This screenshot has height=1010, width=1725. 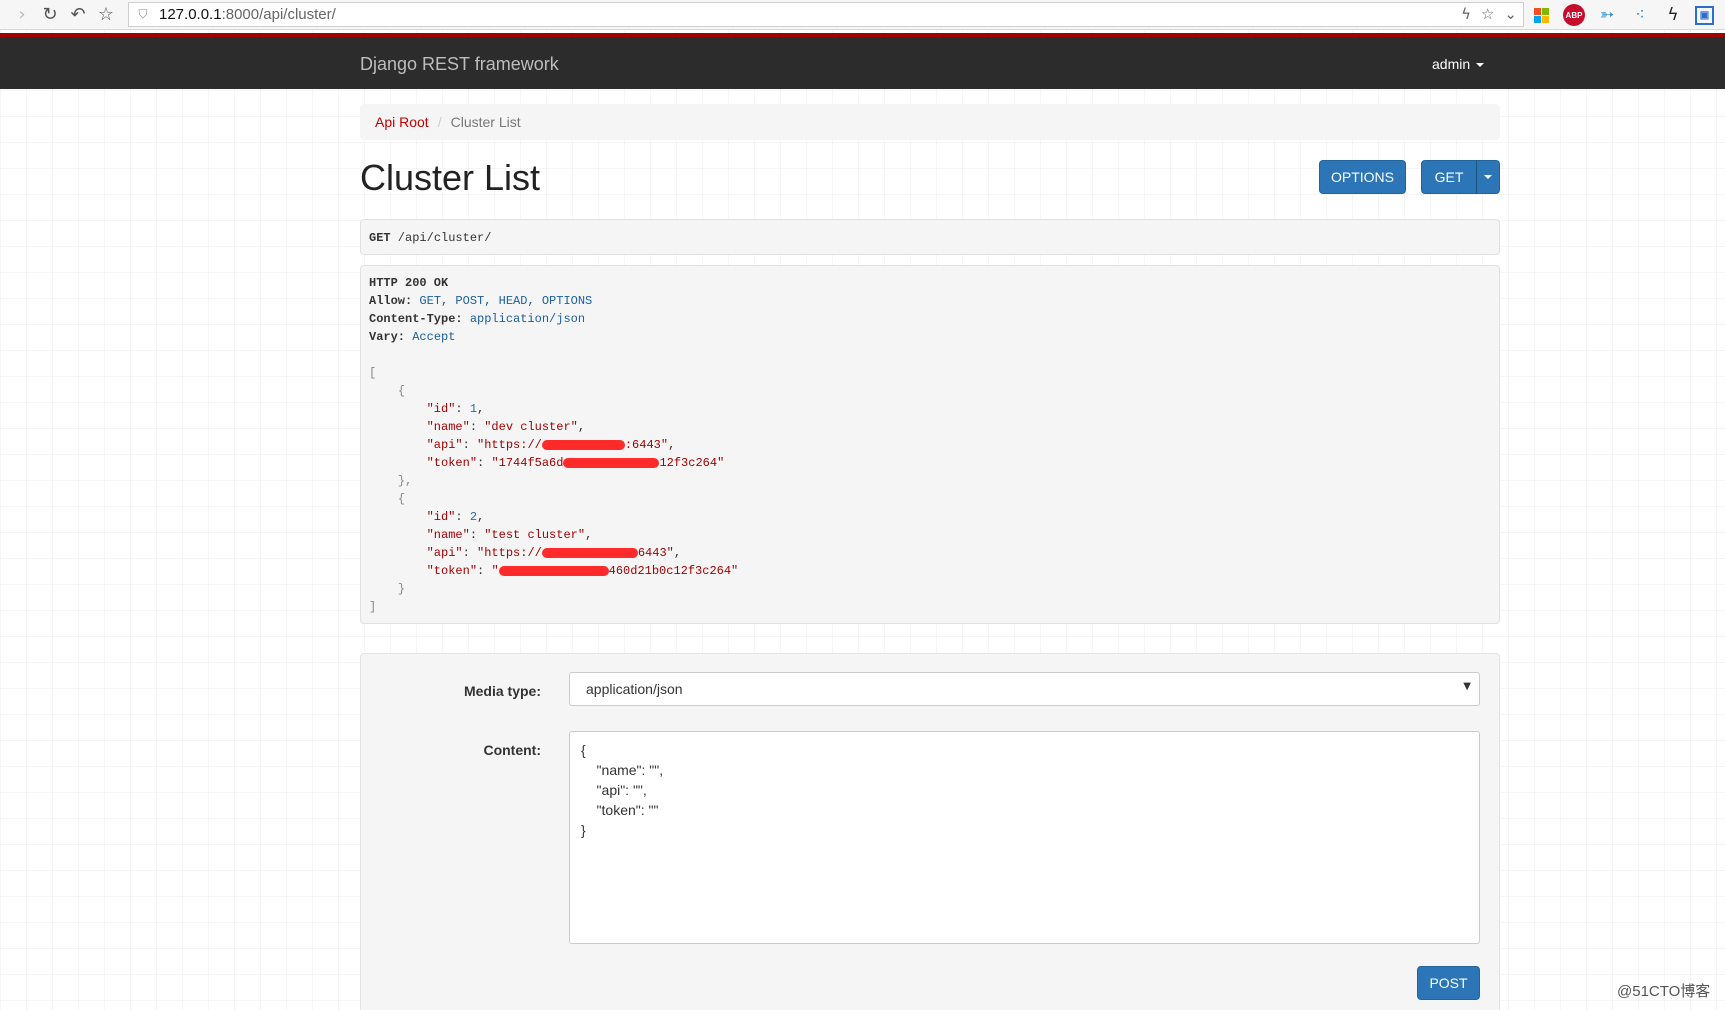 I want to click on get-format-dropdown, so click(x=1488, y=177).